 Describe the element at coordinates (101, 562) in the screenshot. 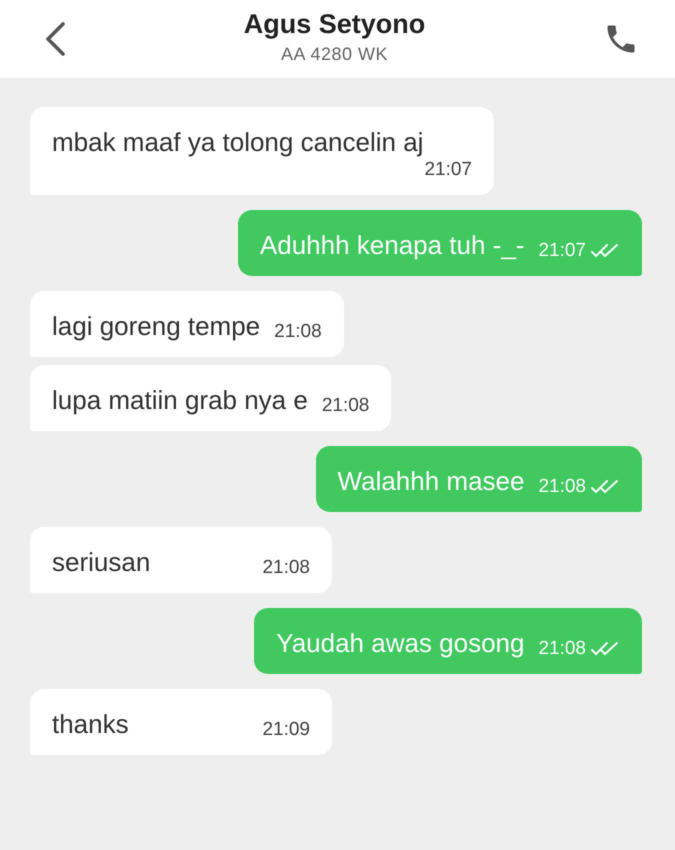

I see `message-text: seriusan` at that location.